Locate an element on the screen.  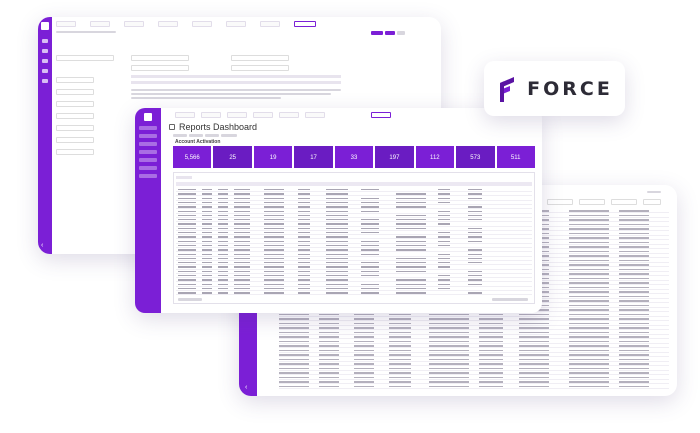
pagination is located at coordinates (510, 299).